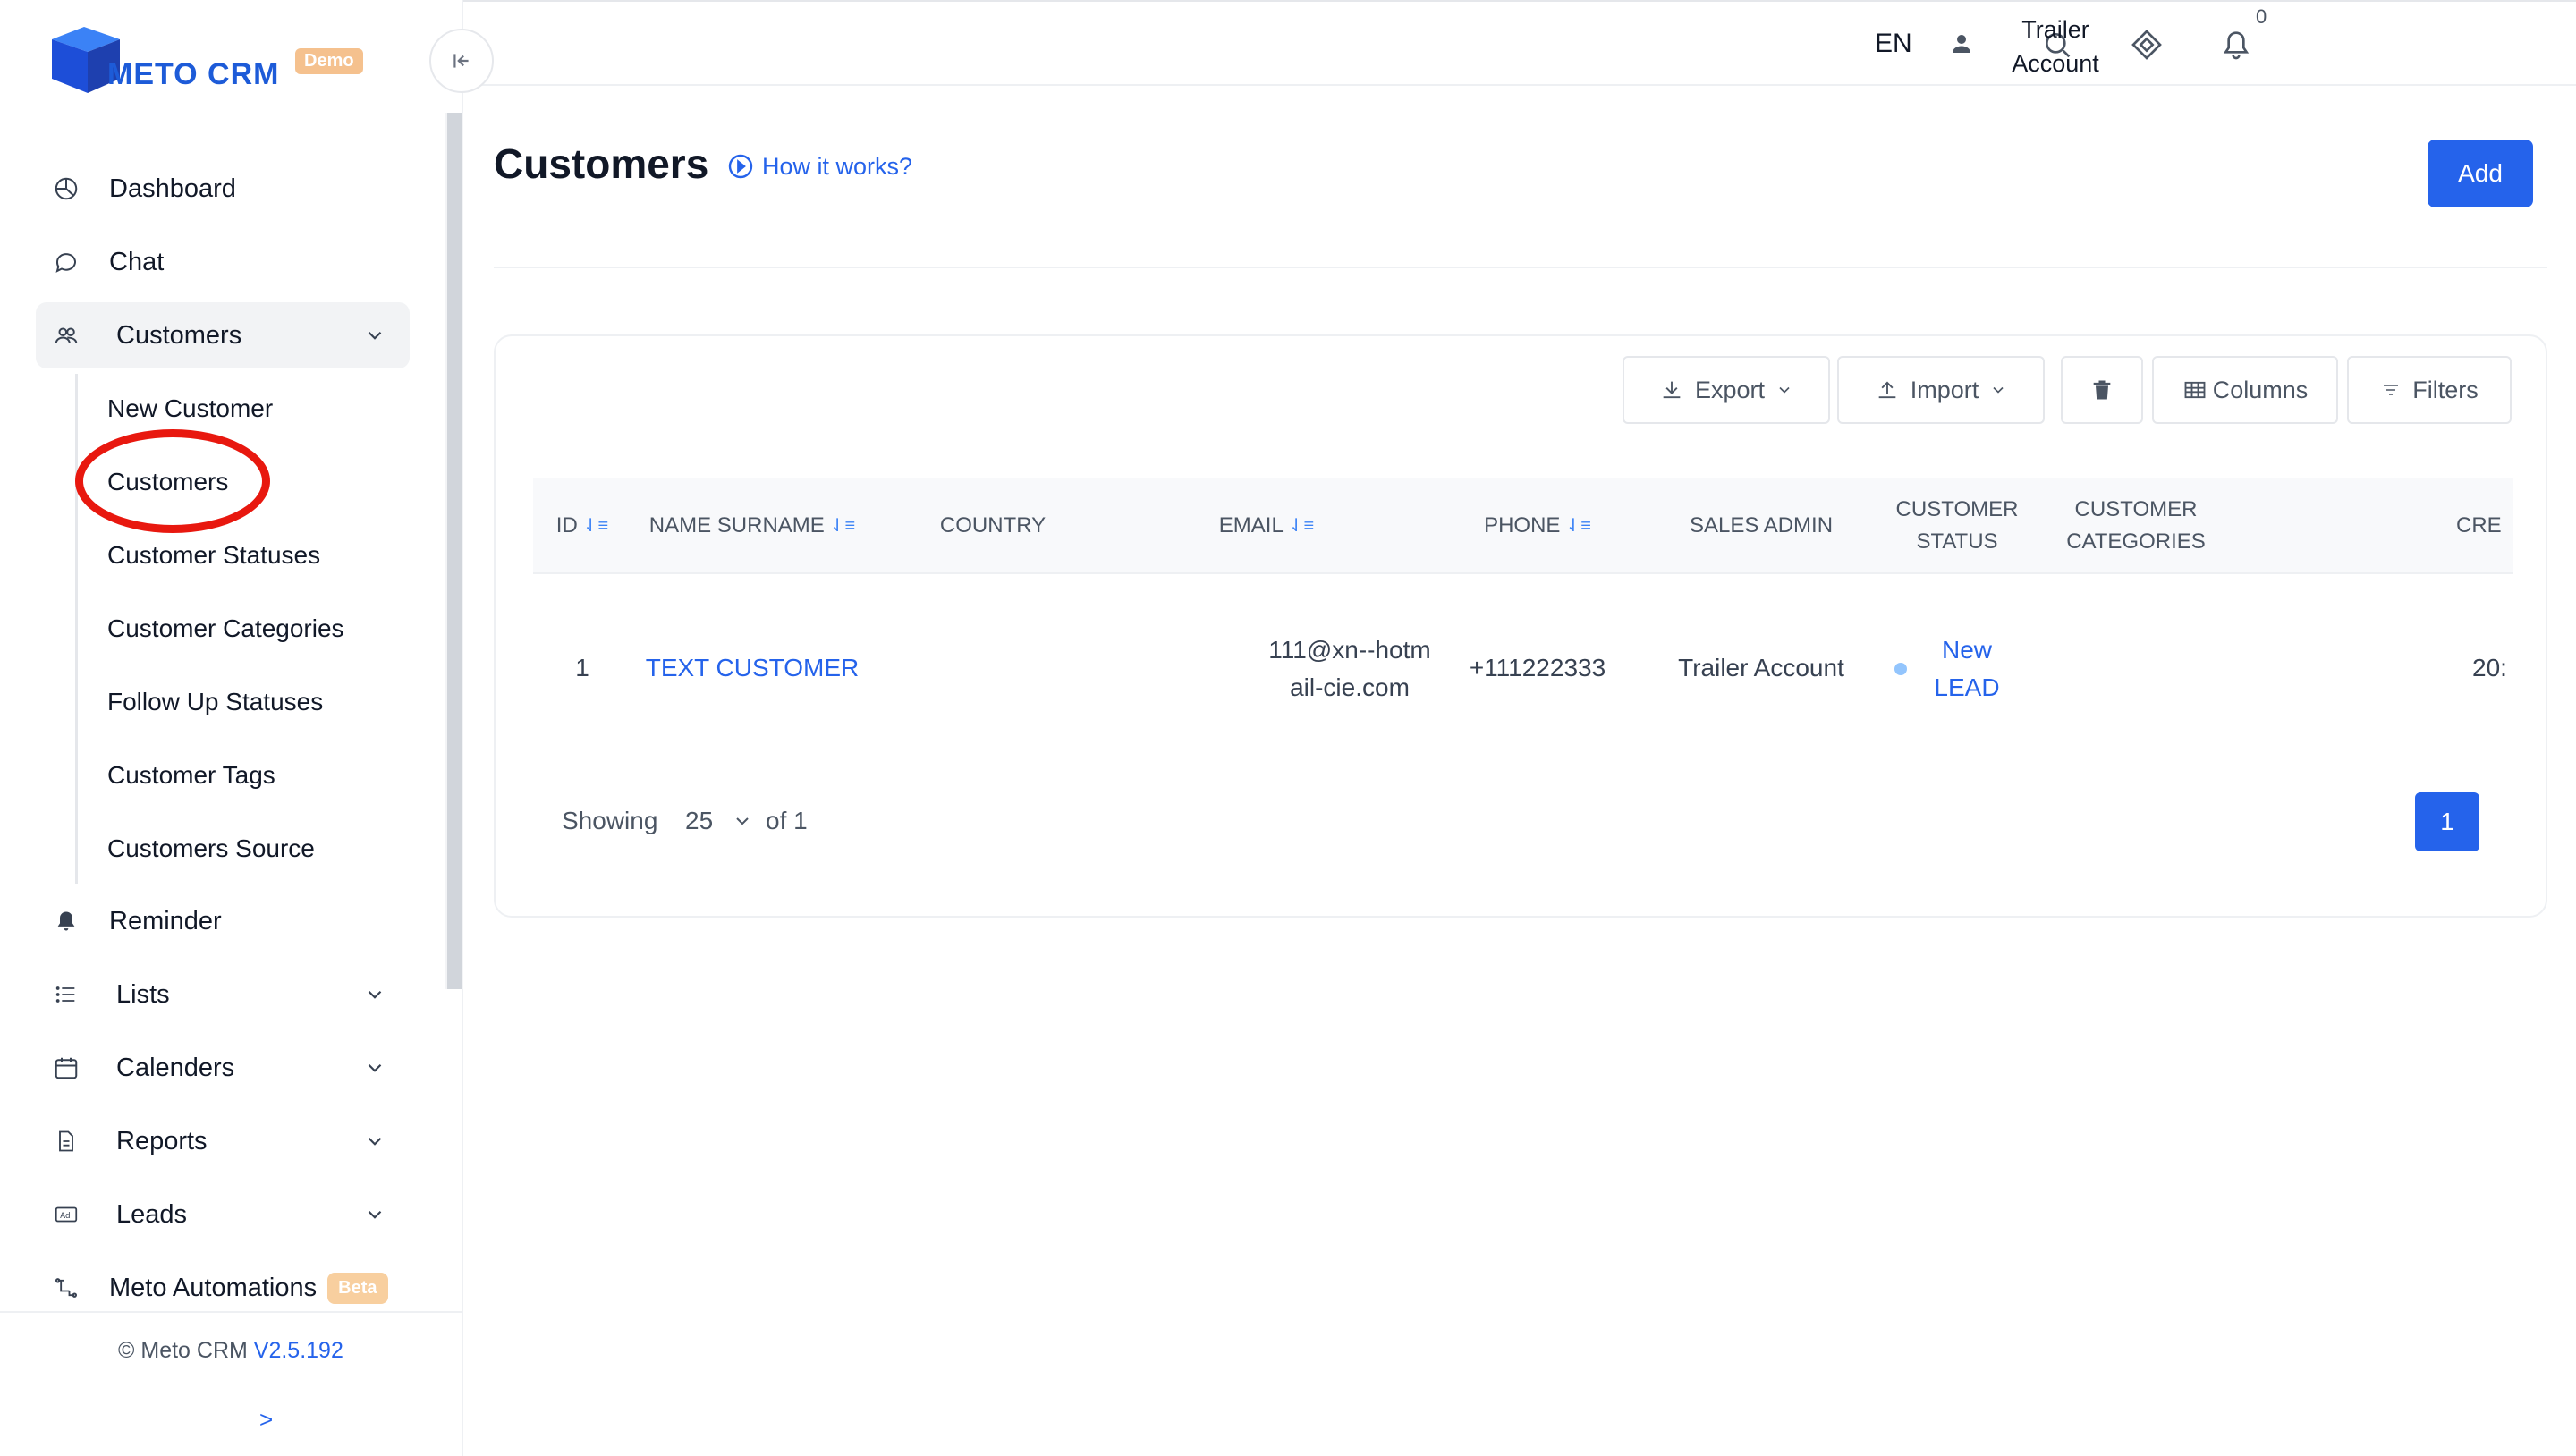  I want to click on user-icon, so click(1961, 44).